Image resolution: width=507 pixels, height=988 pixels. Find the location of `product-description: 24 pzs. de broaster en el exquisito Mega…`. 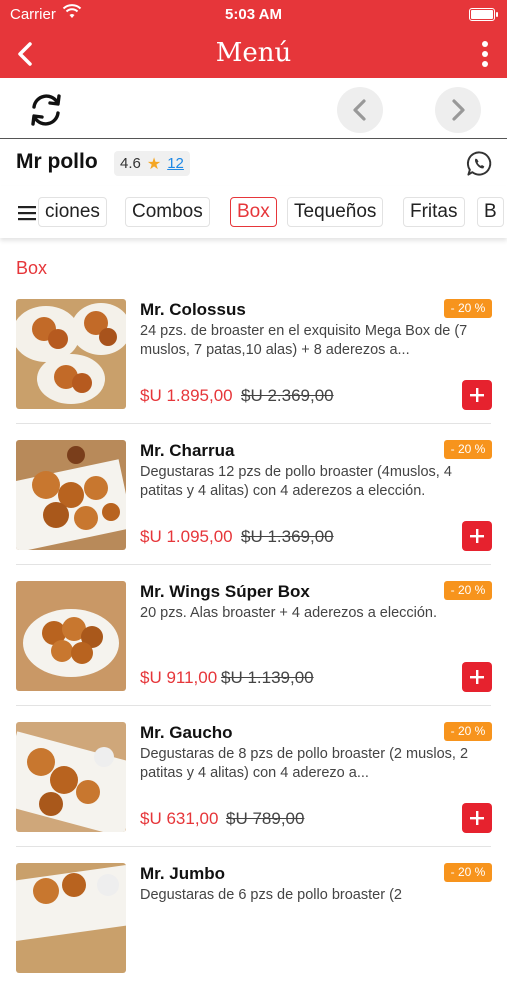

product-description: 24 pzs. de broaster en el exquisito Mega… is located at coordinates (304, 340).